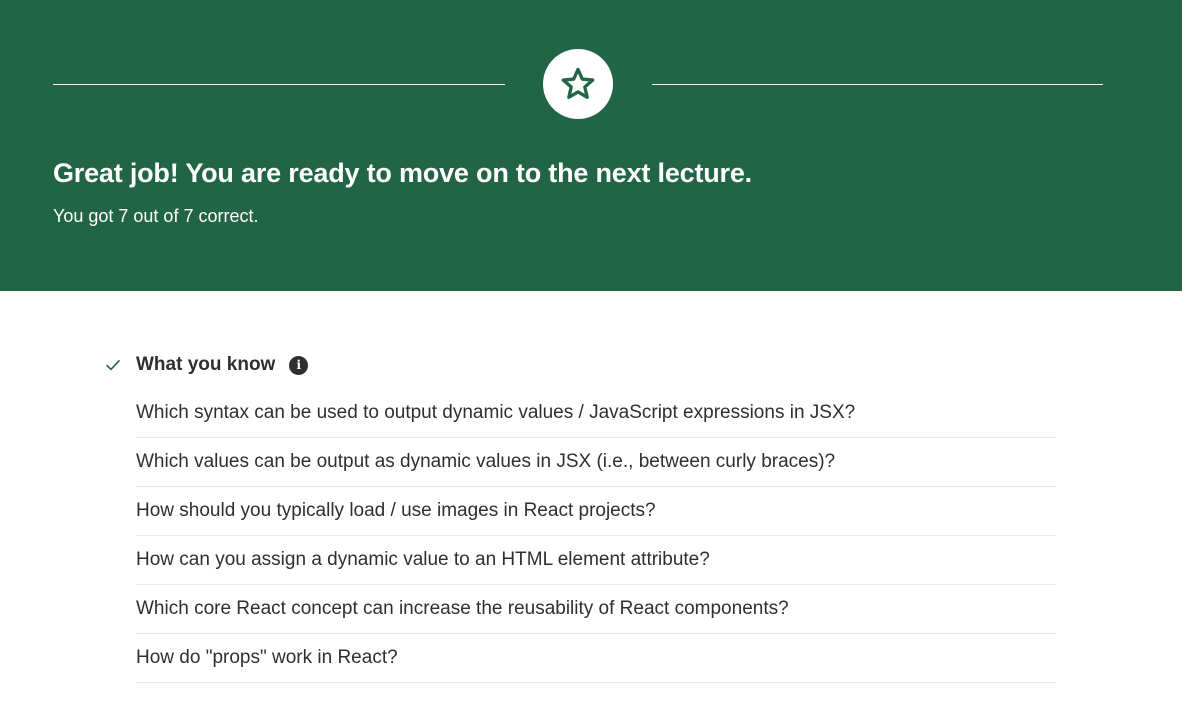 Image resolution: width=1182 pixels, height=703 pixels. I want to click on star-icon, so click(578, 83).